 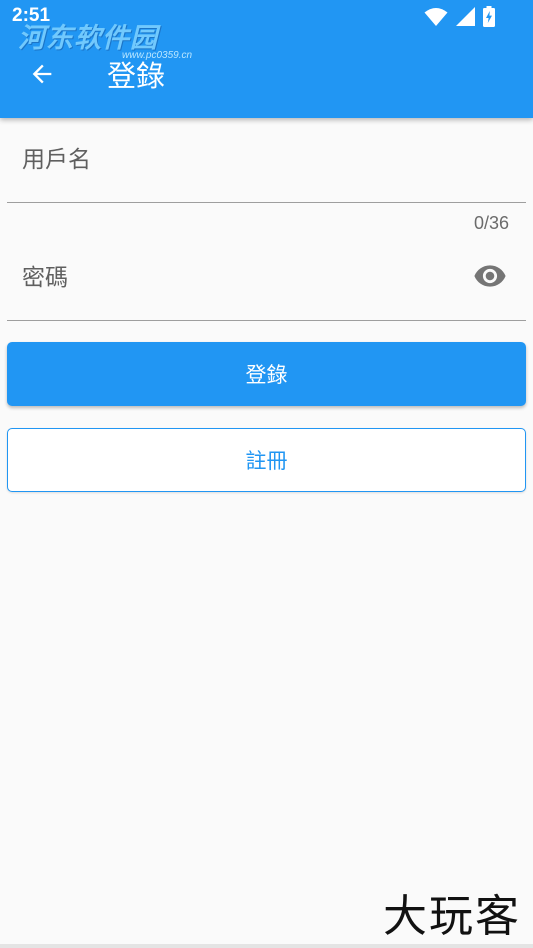 I want to click on arrow-left-icon, so click(x=42, y=76).